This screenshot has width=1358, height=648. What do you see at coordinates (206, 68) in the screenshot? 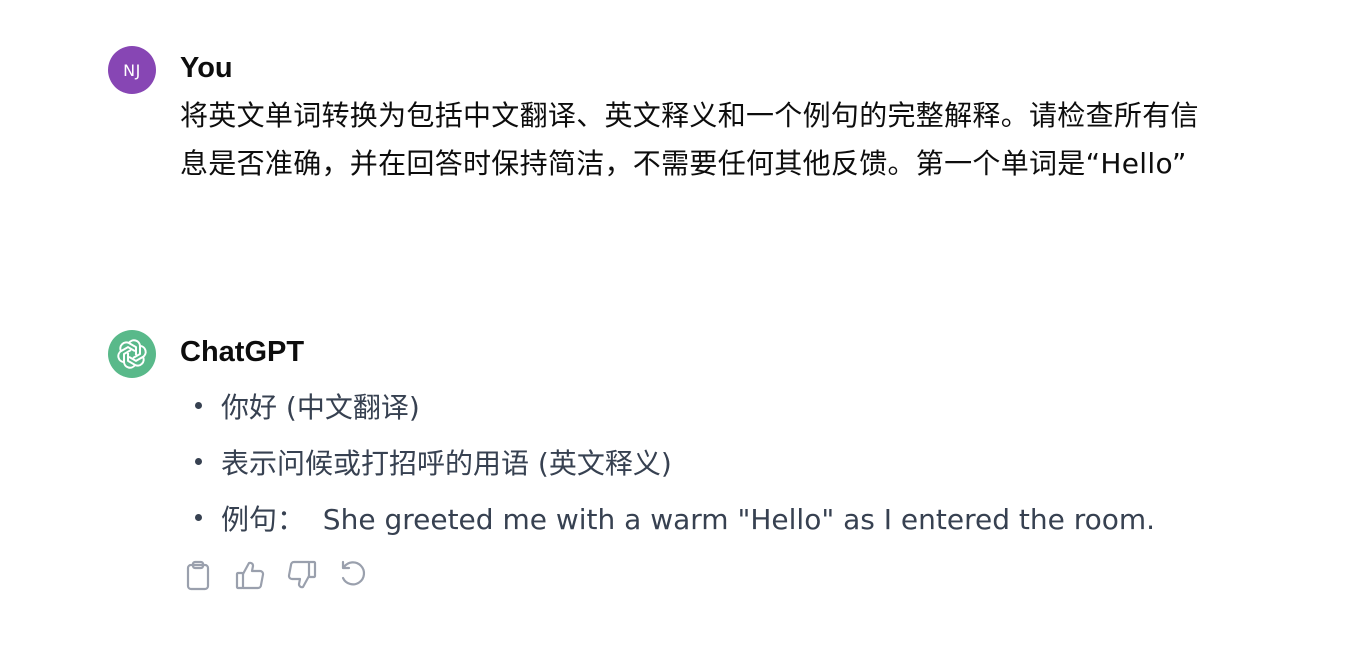
I see `user-author-name: You` at bounding box center [206, 68].